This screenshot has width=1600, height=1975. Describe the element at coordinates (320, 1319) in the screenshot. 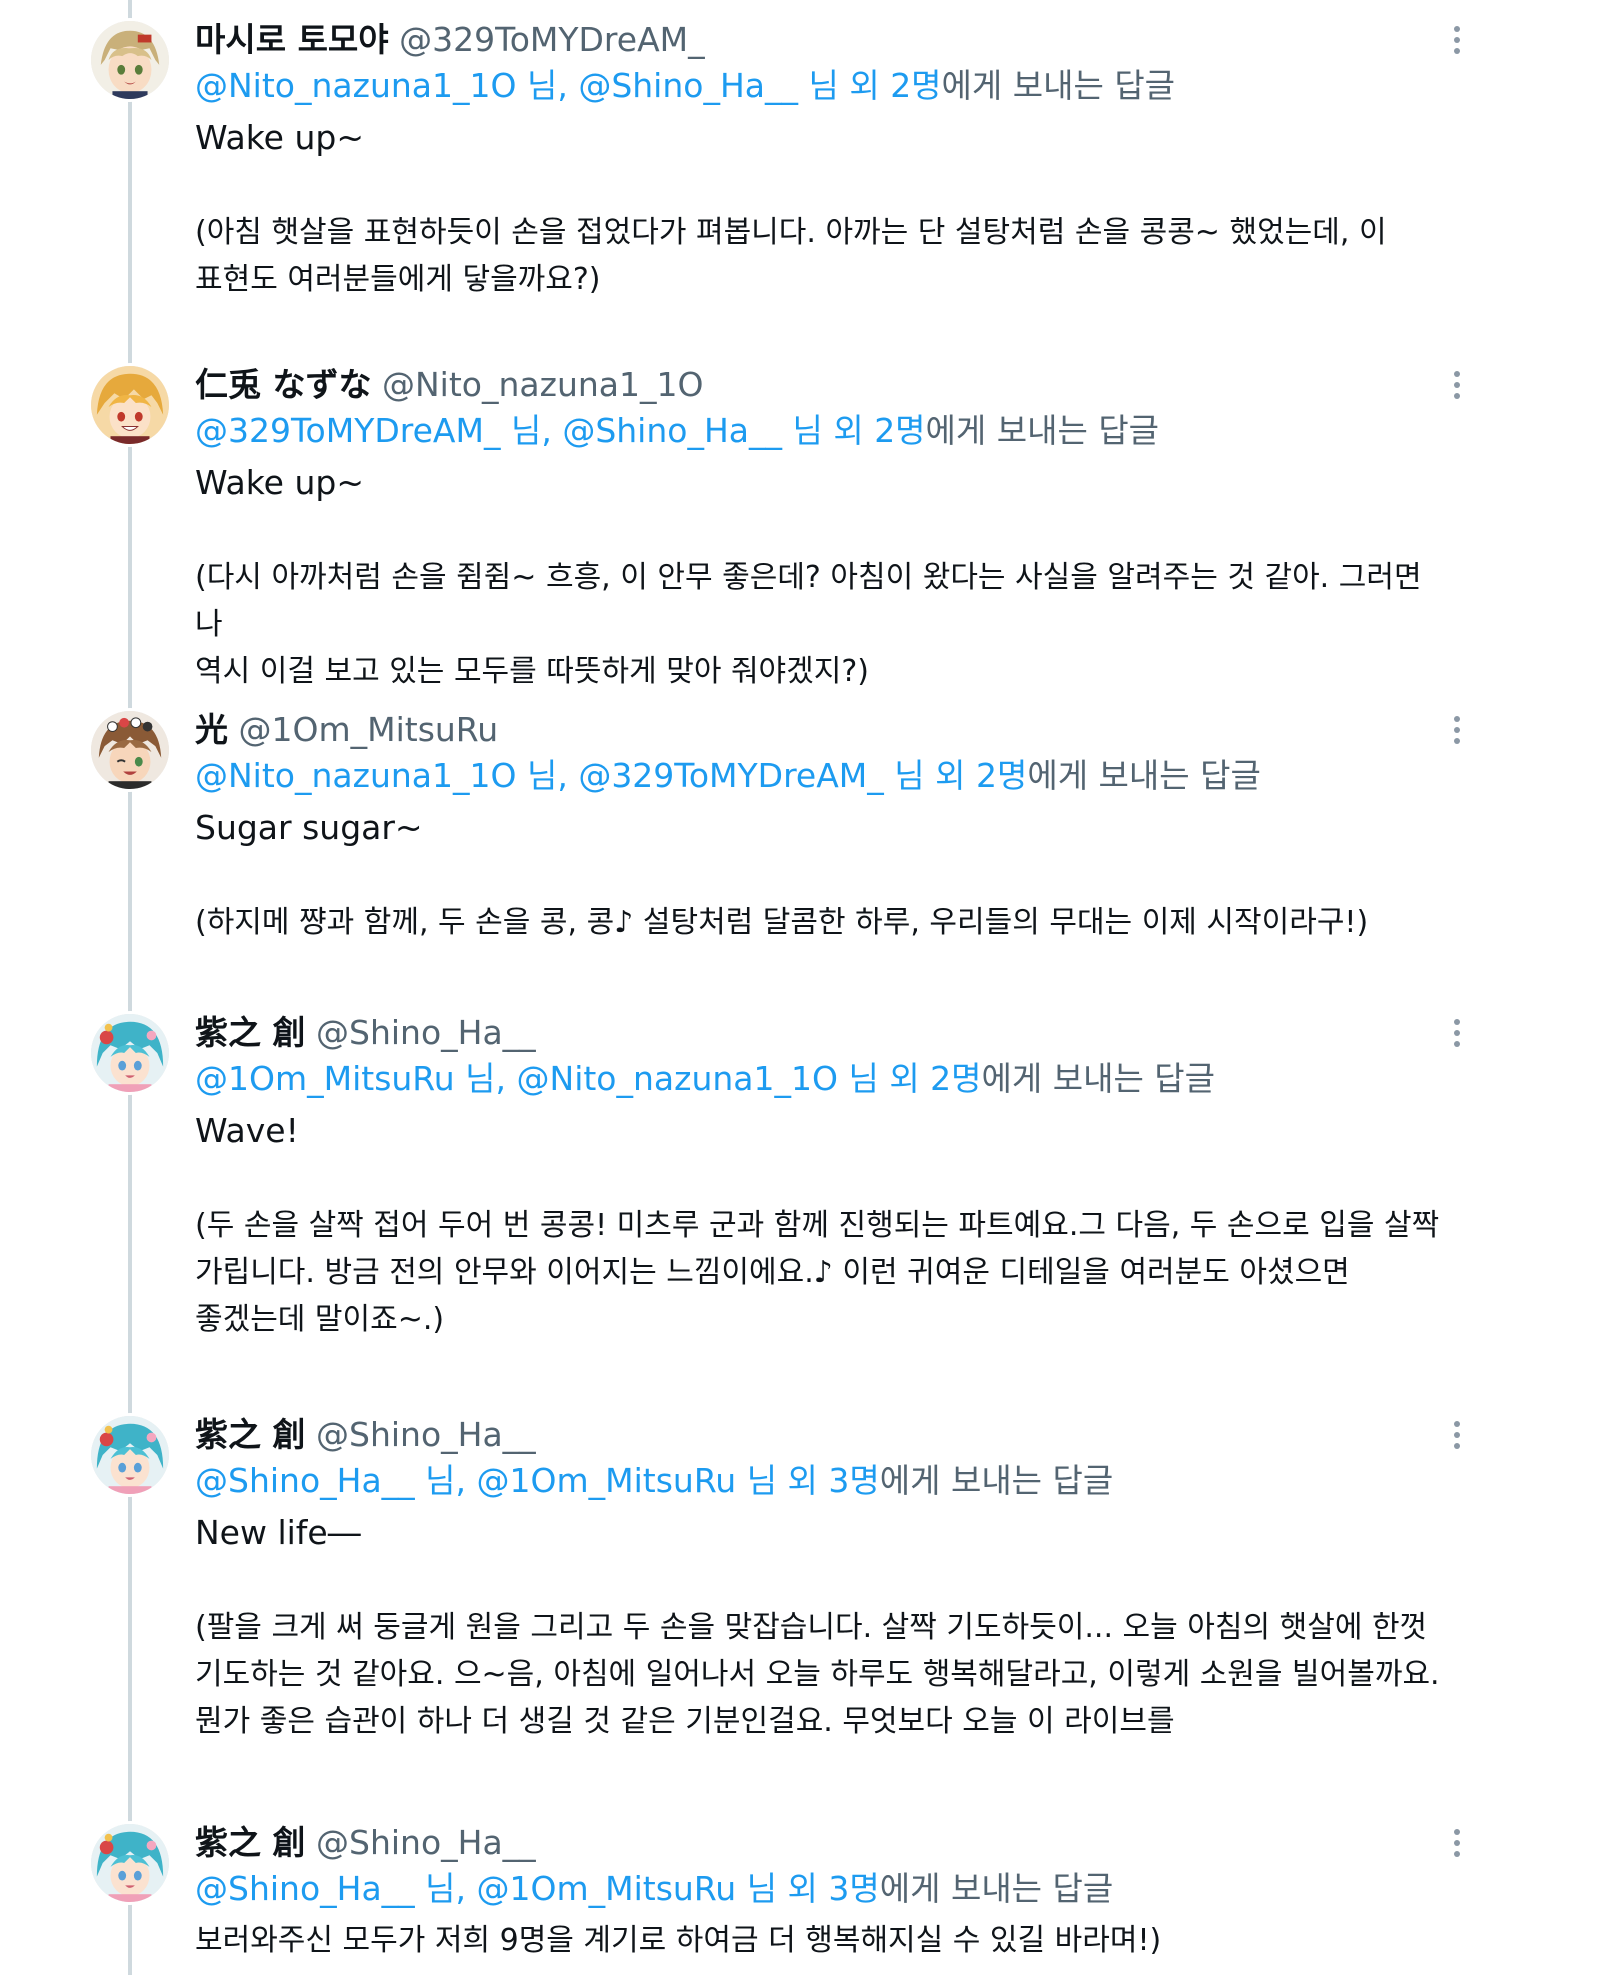

I see `tweet-text-line: 좋겠는데 말이죠~.)` at that location.